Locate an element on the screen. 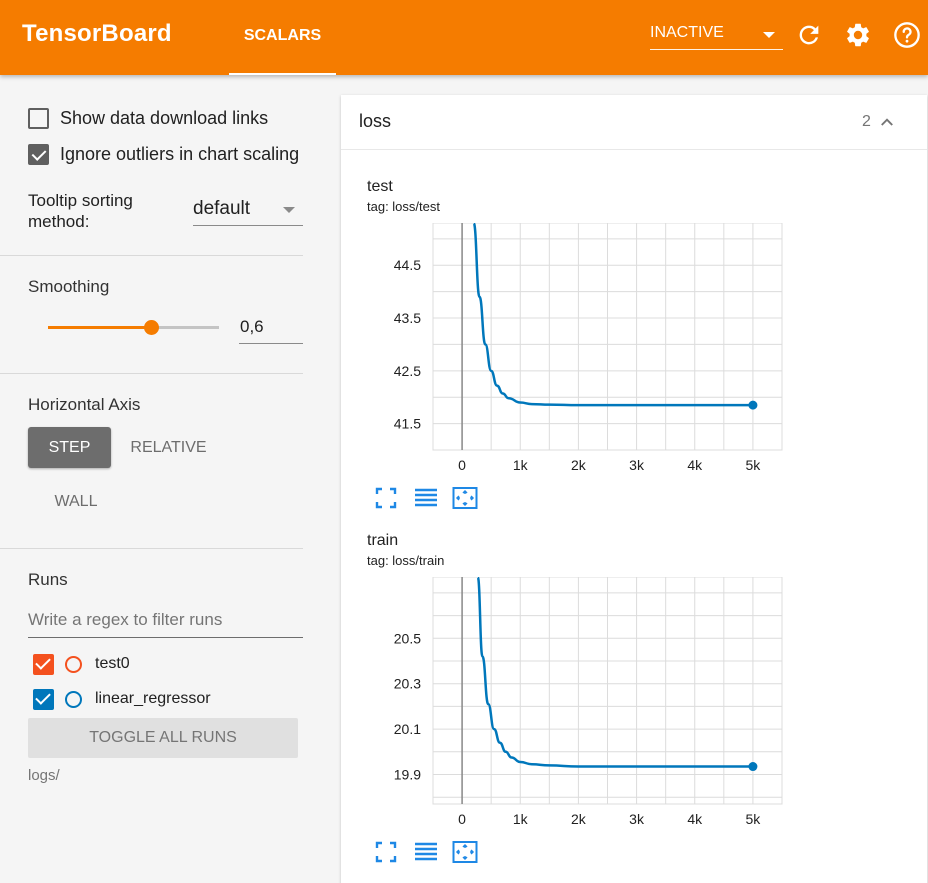 This screenshot has width=928, height=883. y-tick-label: 43.5 is located at coordinates (407, 318).